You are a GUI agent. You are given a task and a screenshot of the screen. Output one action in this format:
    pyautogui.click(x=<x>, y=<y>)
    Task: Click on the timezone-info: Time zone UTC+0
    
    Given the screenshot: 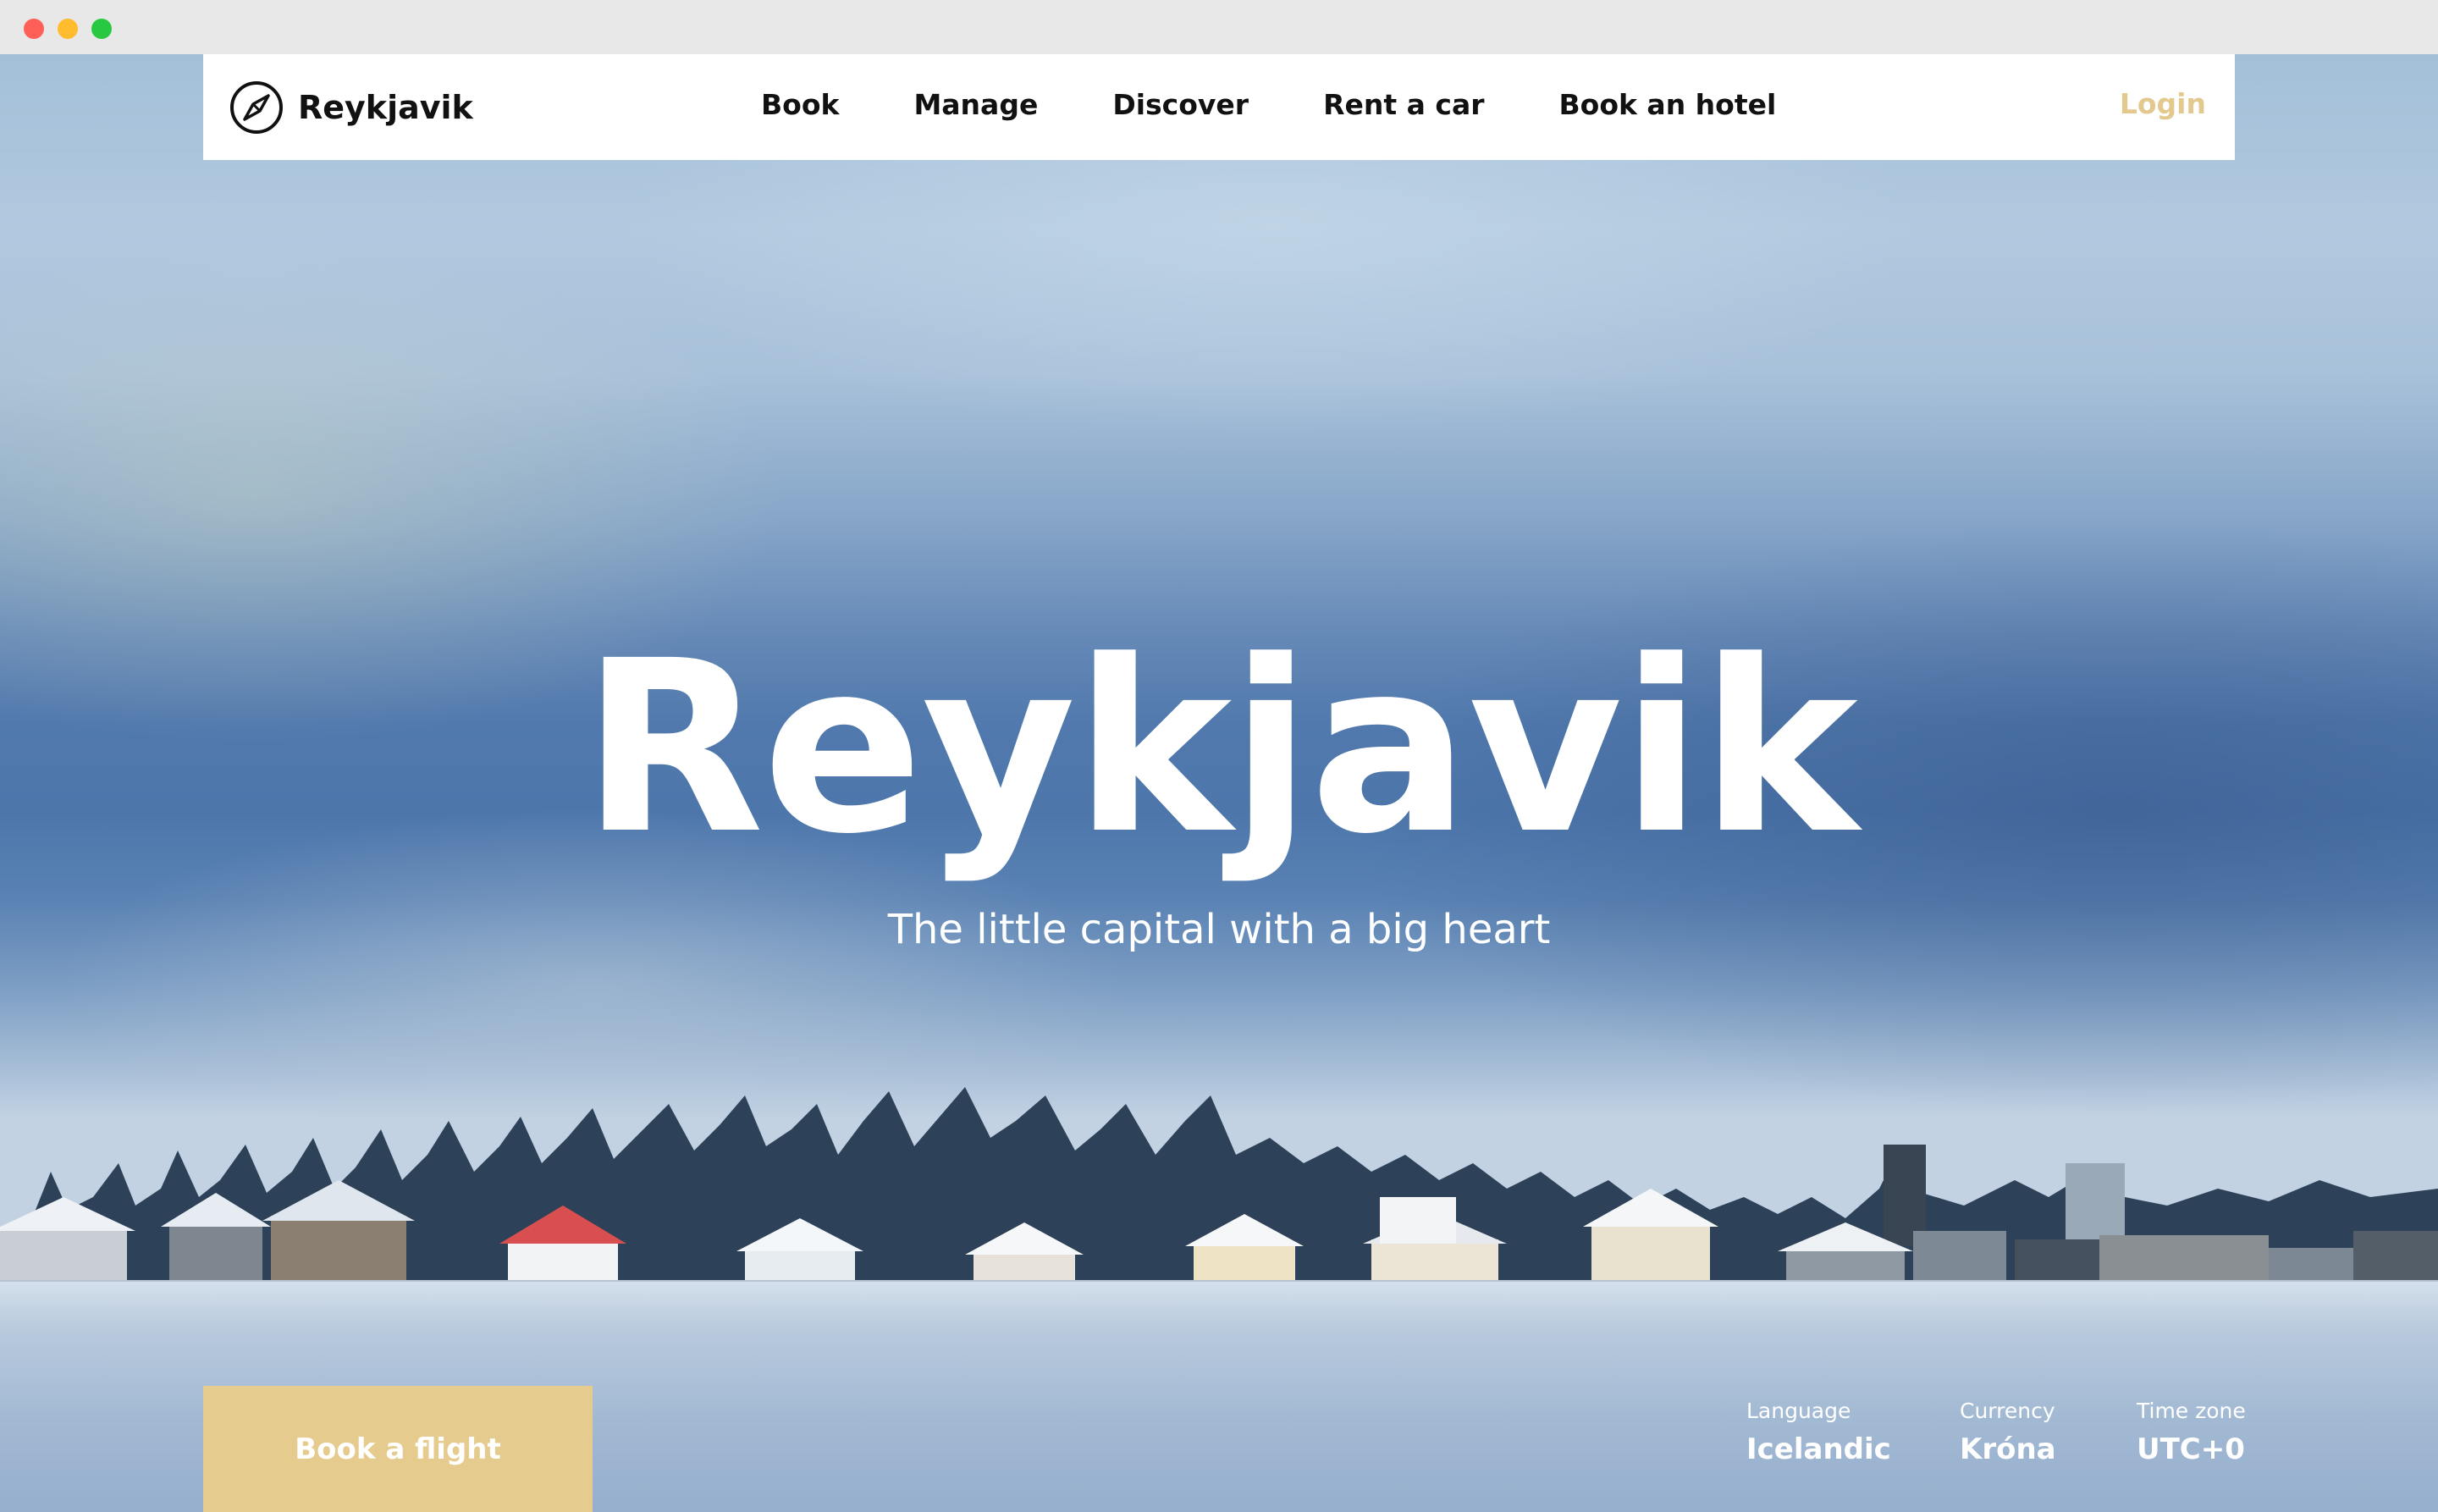 What is the action you would take?
    pyautogui.click(x=2191, y=1432)
    